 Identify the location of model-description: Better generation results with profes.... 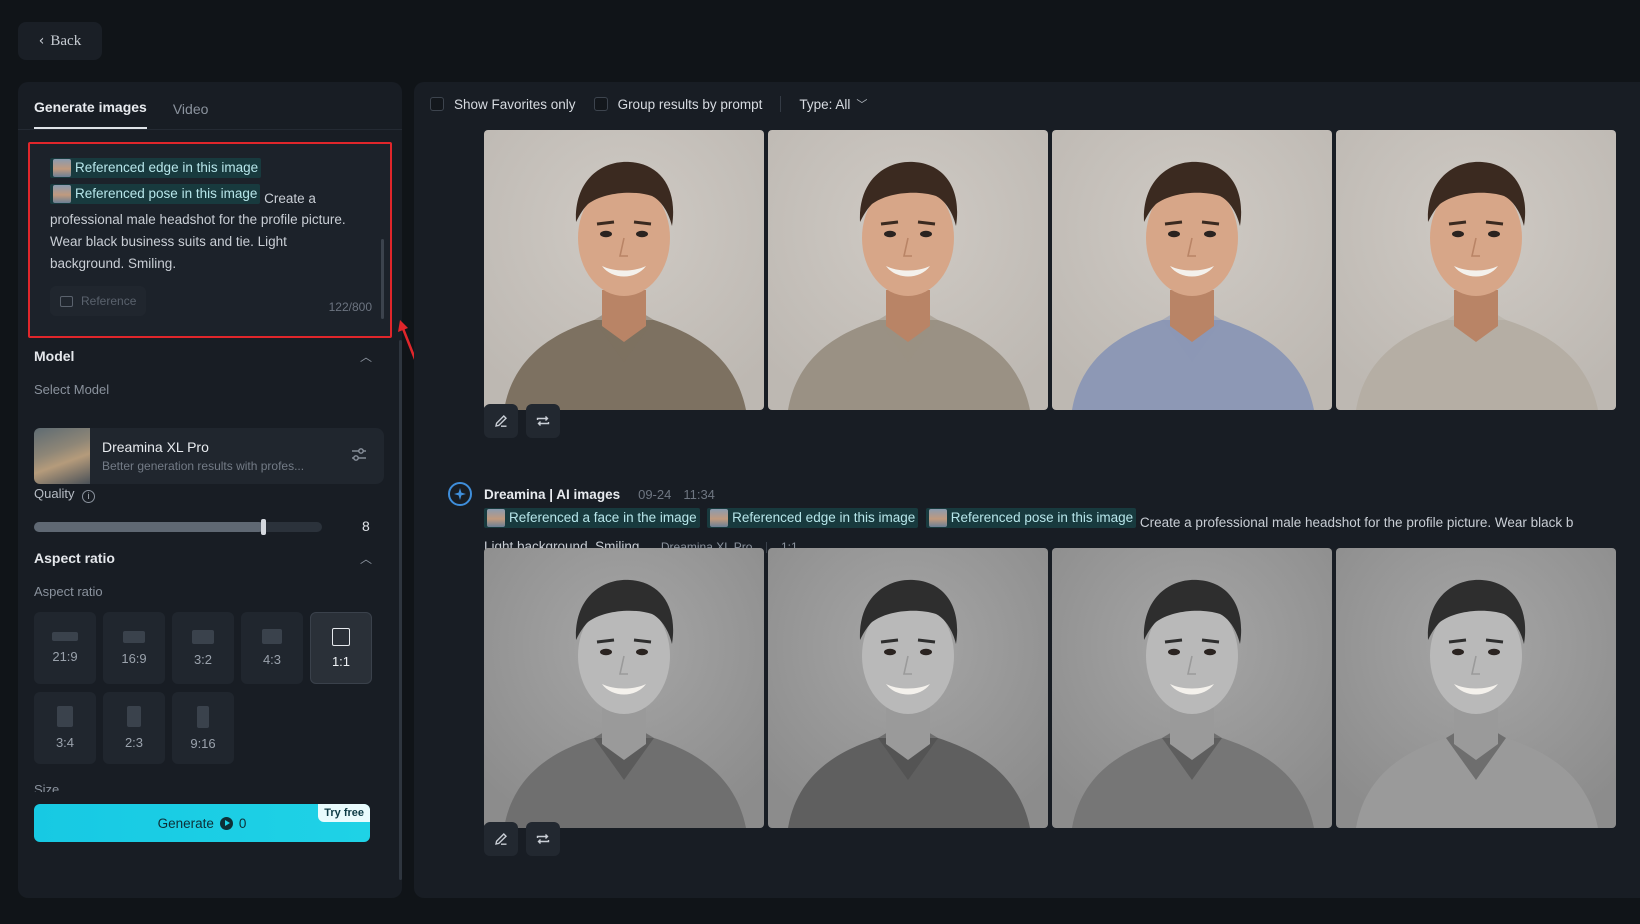
(203, 466).